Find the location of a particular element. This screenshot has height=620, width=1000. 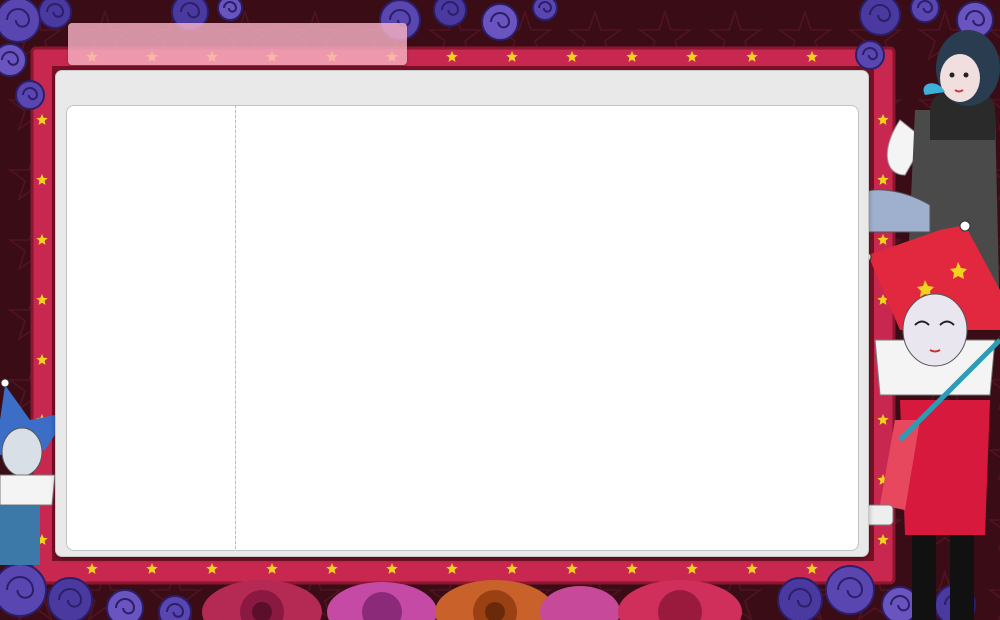

flower-row is located at coordinates (472, 600).